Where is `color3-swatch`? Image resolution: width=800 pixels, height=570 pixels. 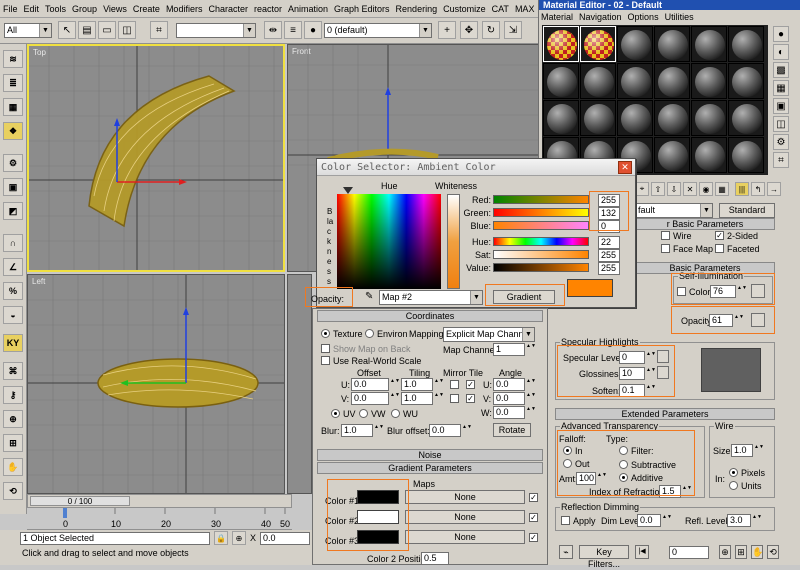
color3-swatch is located at coordinates (378, 537).